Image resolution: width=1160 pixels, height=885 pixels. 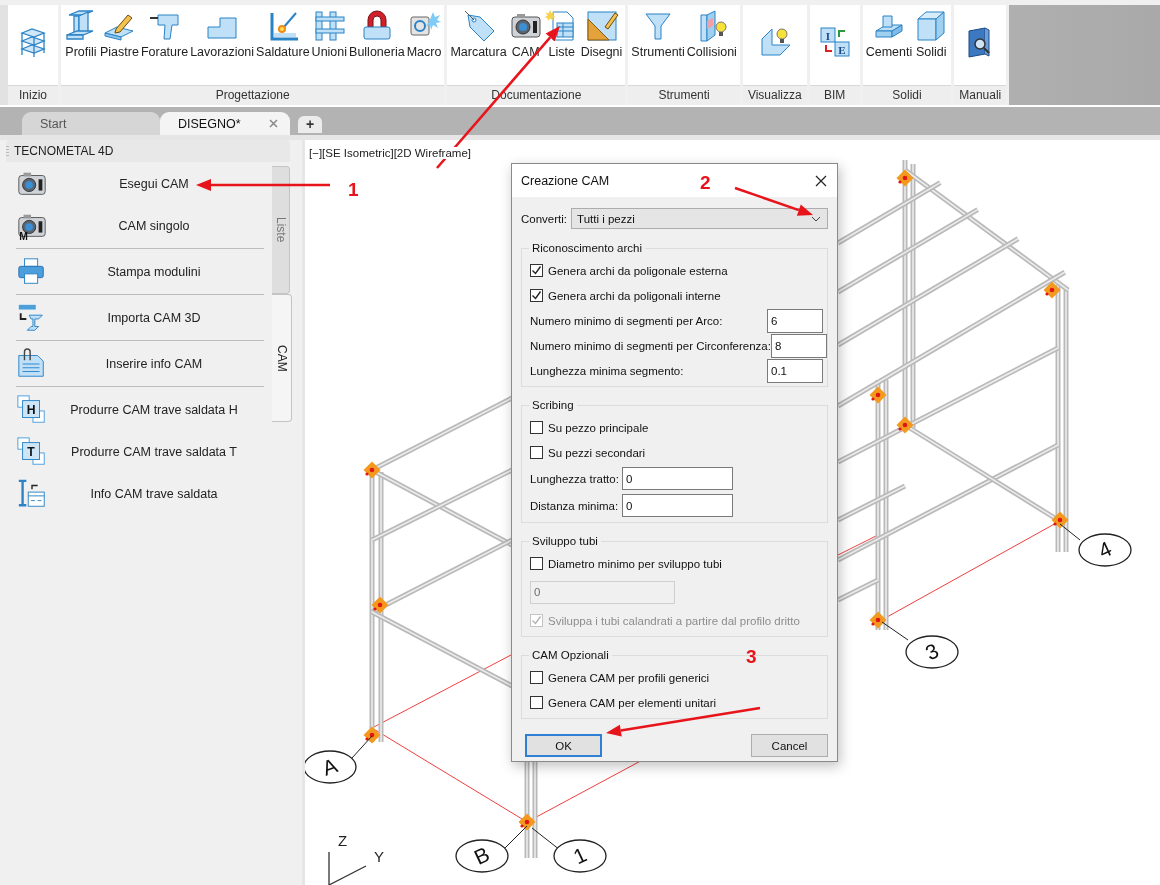 What do you see at coordinates (329, 45) in the screenshot?
I see `ribbon-button: Unioni` at bounding box center [329, 45].